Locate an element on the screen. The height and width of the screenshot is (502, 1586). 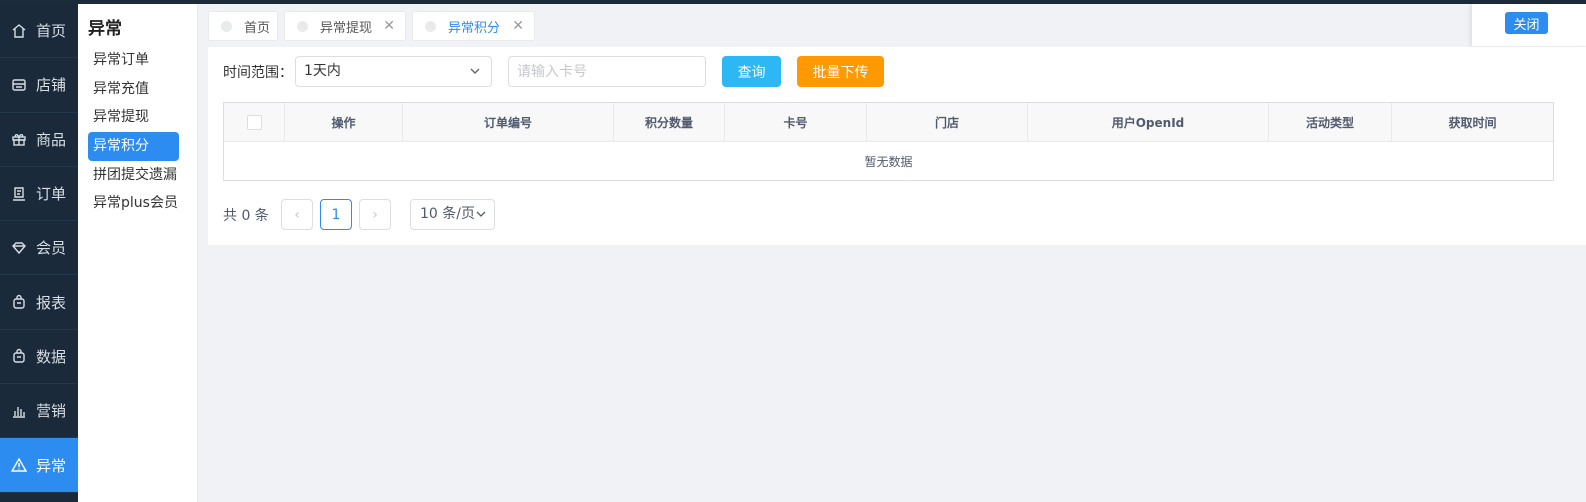
page-size-select: 10 条/页 is located at coordinates (452, 214).